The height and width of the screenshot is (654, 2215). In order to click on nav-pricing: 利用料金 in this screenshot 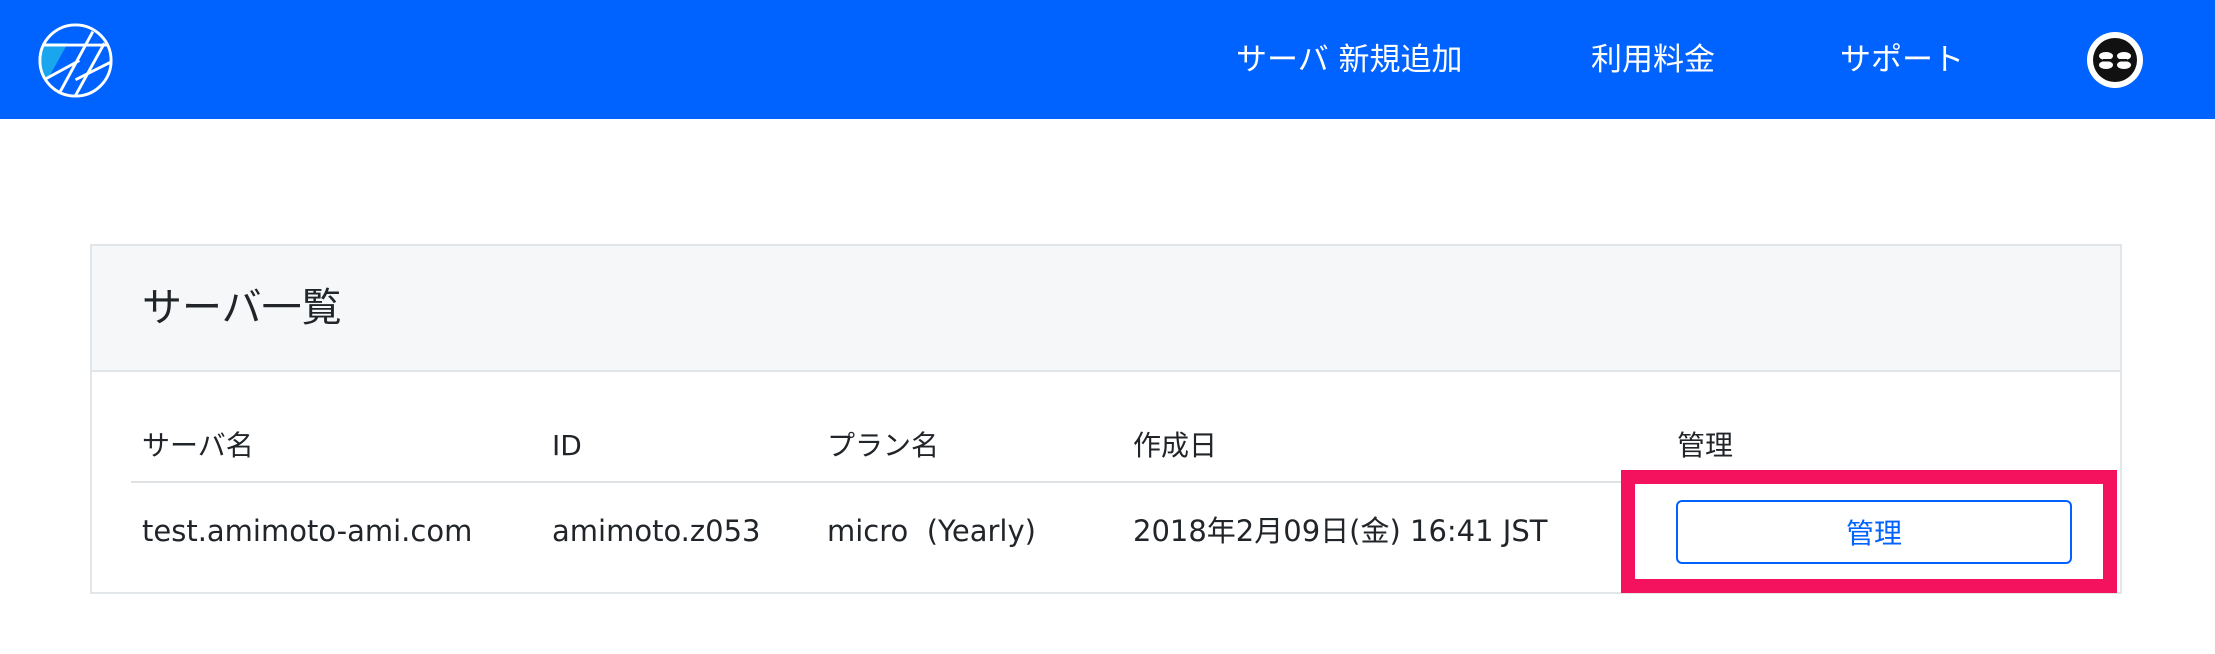, I will do `click(1653, 60)`.